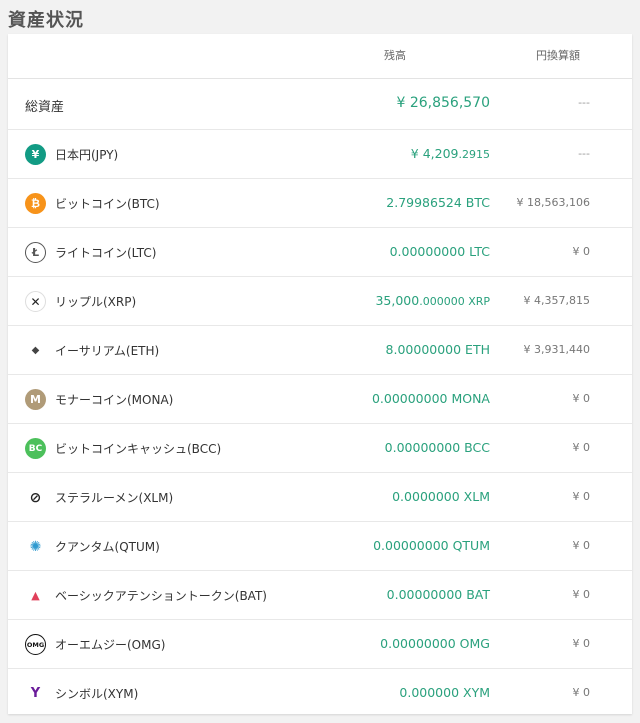  I want to click on asset-balance-main: 0.000000 XYM, so click(444, 692).